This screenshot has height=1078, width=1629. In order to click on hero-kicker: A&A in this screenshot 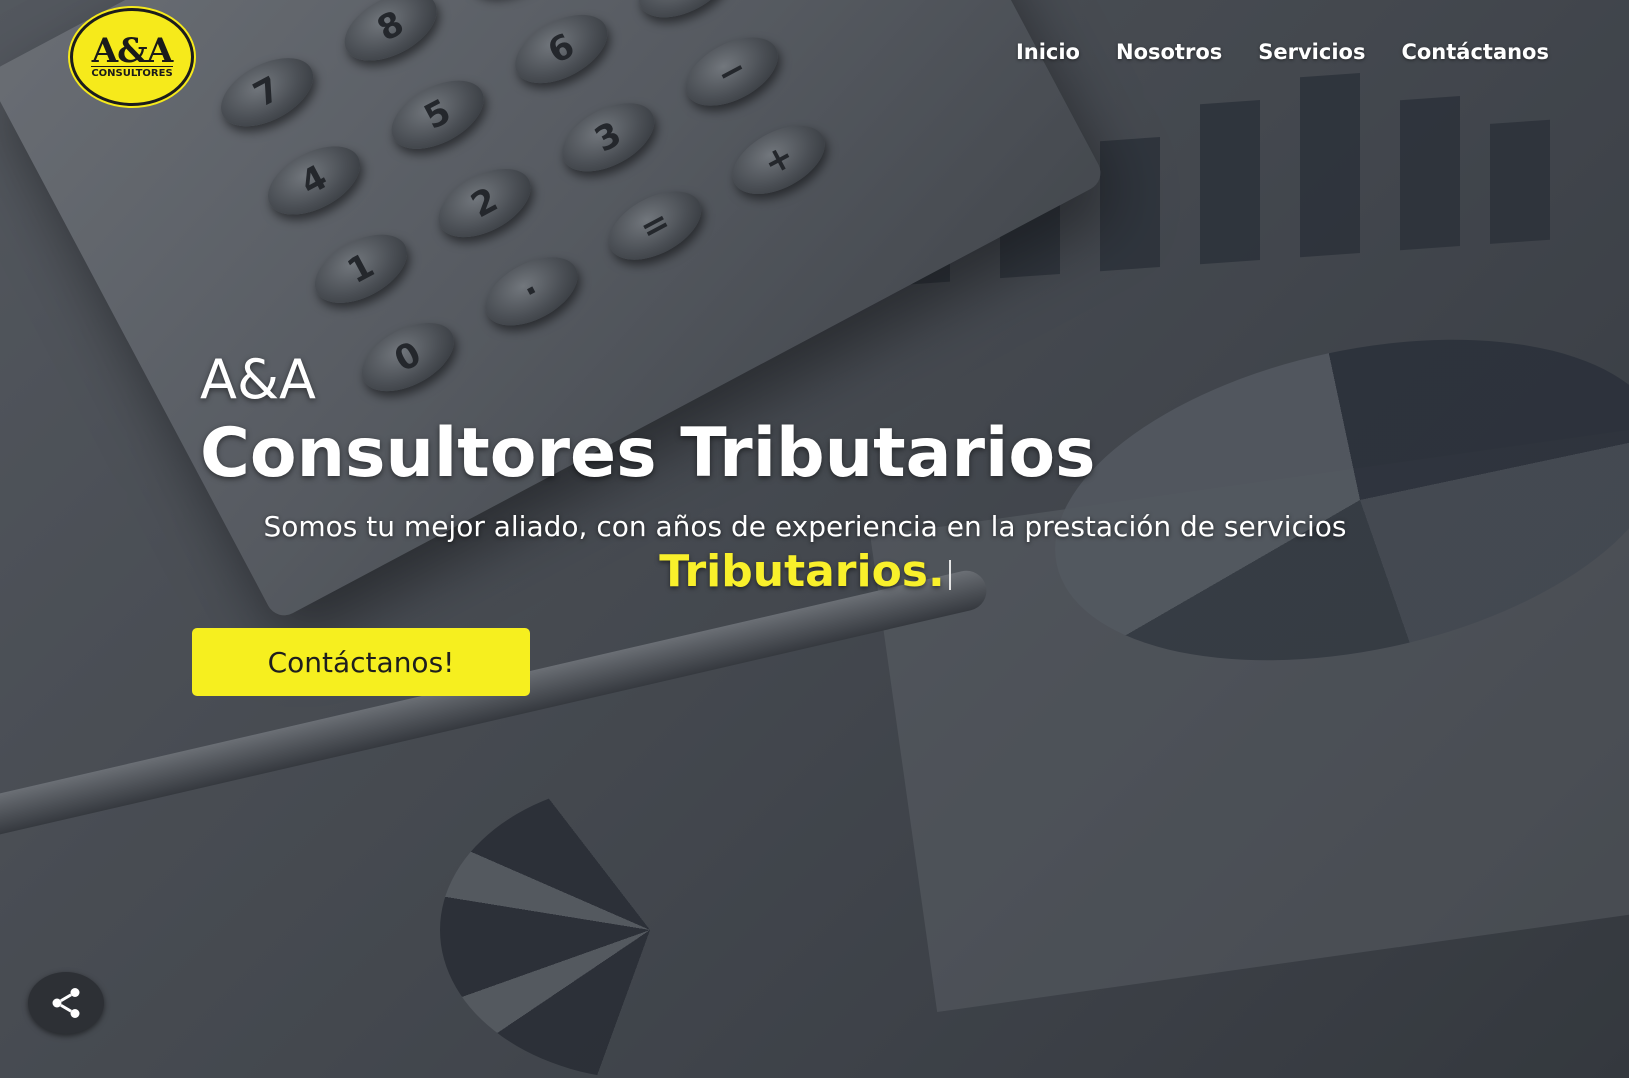, I will do `click(258, 379)`.